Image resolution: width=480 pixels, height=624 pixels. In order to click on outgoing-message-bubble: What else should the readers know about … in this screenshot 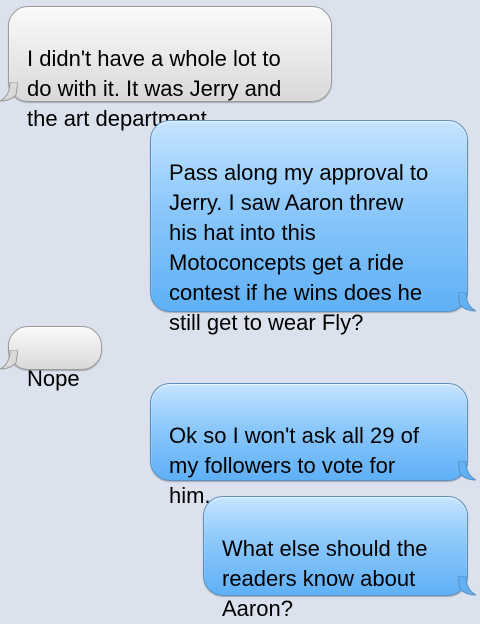, I will do `click(339, 558)`.